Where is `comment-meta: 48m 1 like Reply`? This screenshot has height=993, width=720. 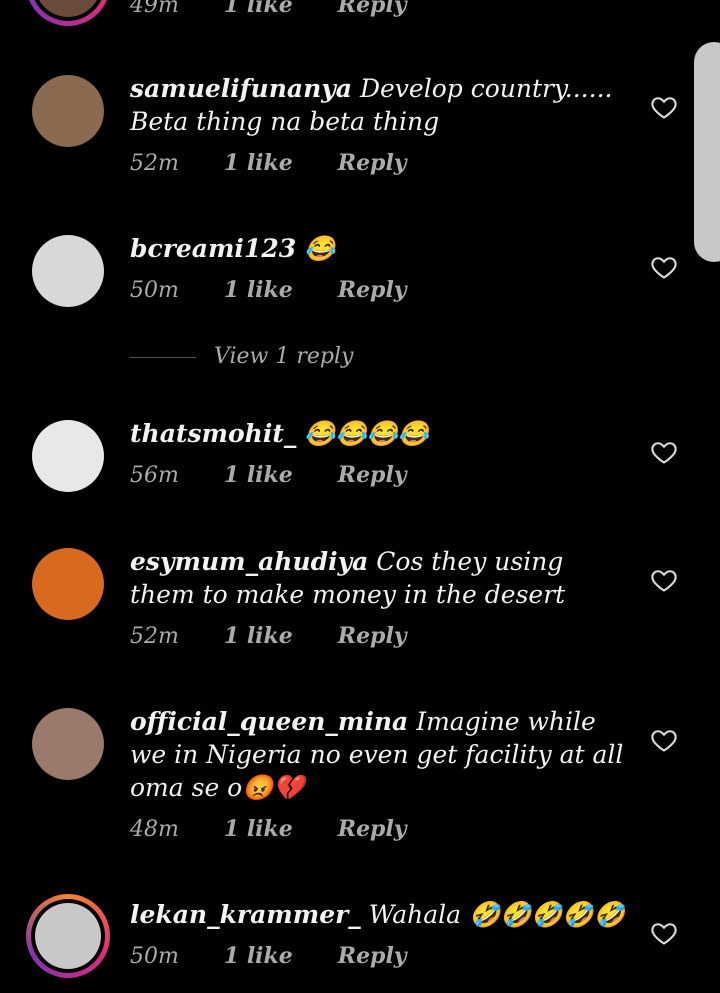 comment-meta: 48m 1 like Reply is located at coordinates (287, 829).